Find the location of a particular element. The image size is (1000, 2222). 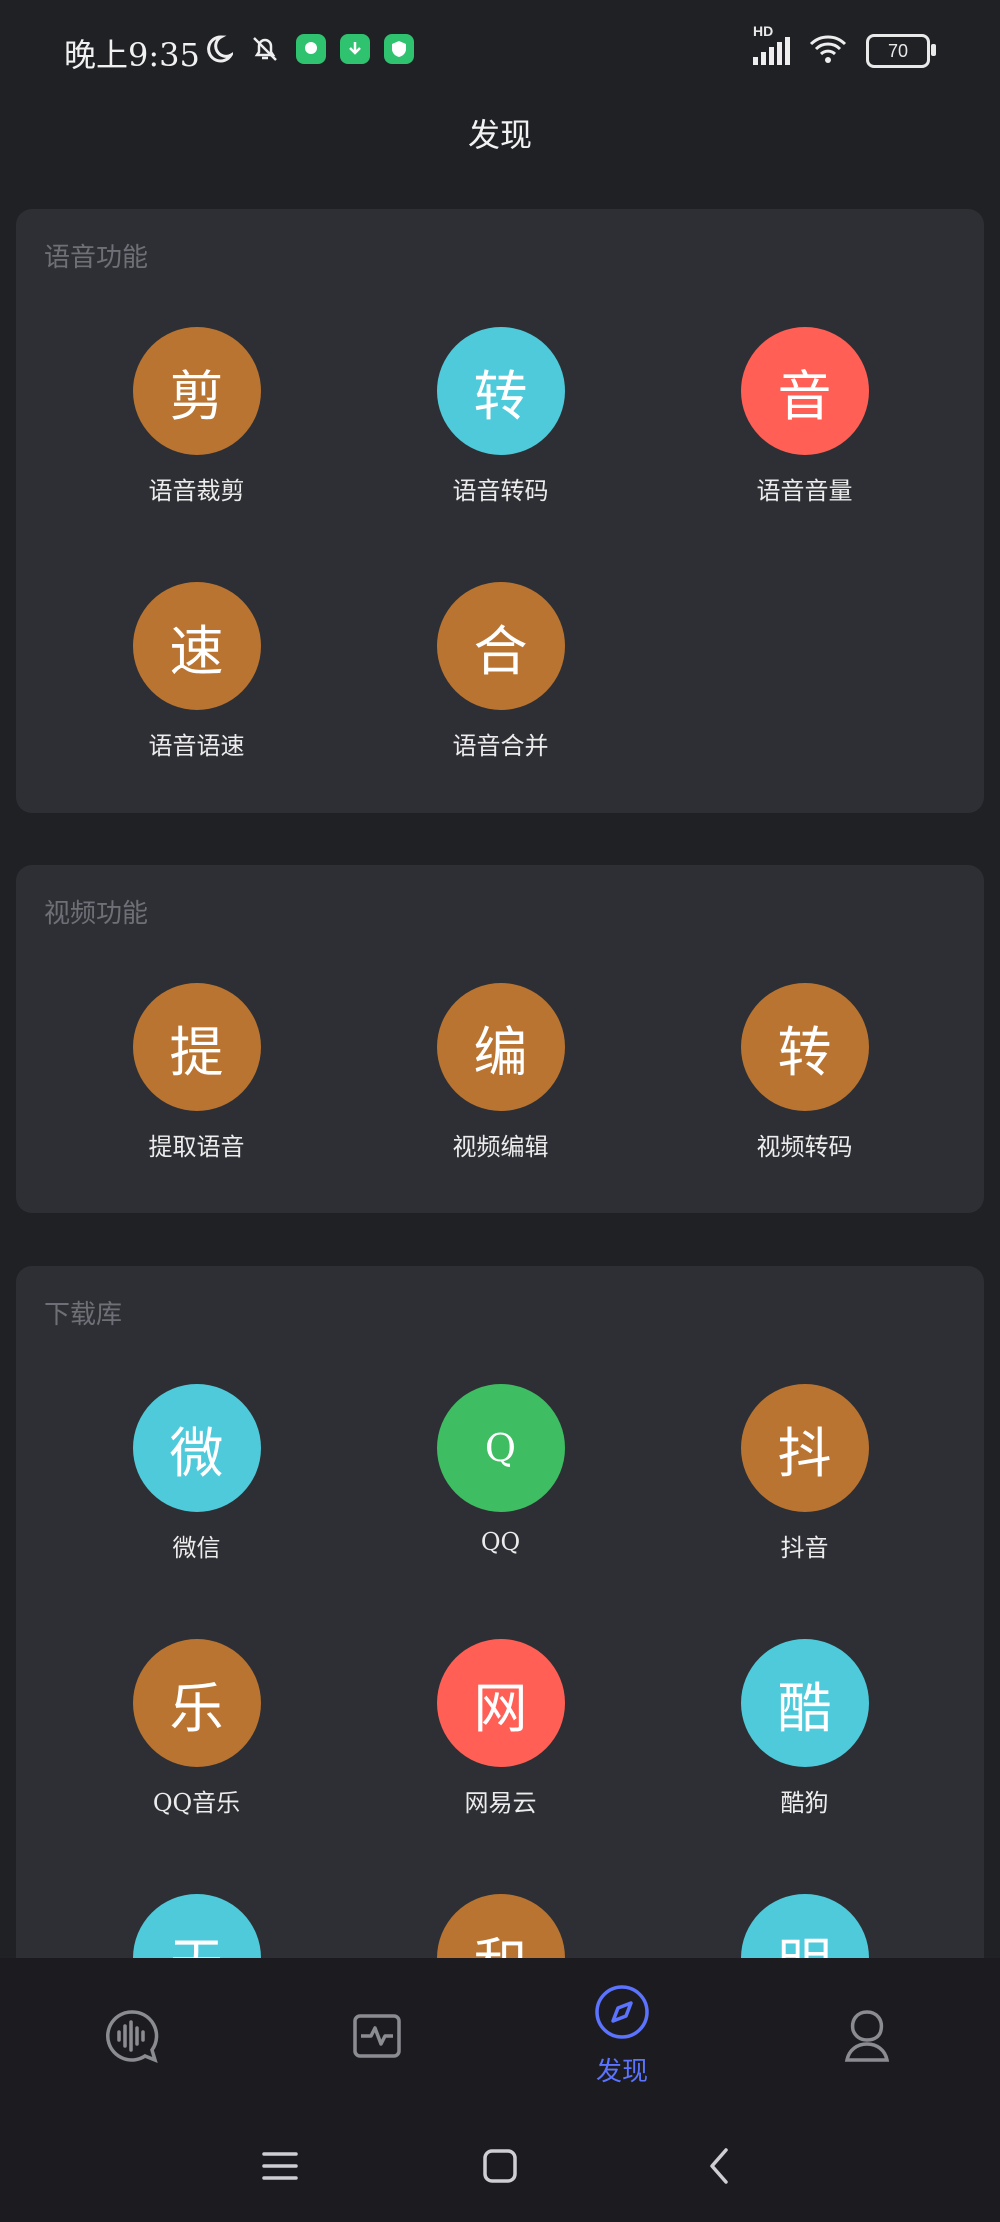

status-icons-left is located at coordinates (307, 49).